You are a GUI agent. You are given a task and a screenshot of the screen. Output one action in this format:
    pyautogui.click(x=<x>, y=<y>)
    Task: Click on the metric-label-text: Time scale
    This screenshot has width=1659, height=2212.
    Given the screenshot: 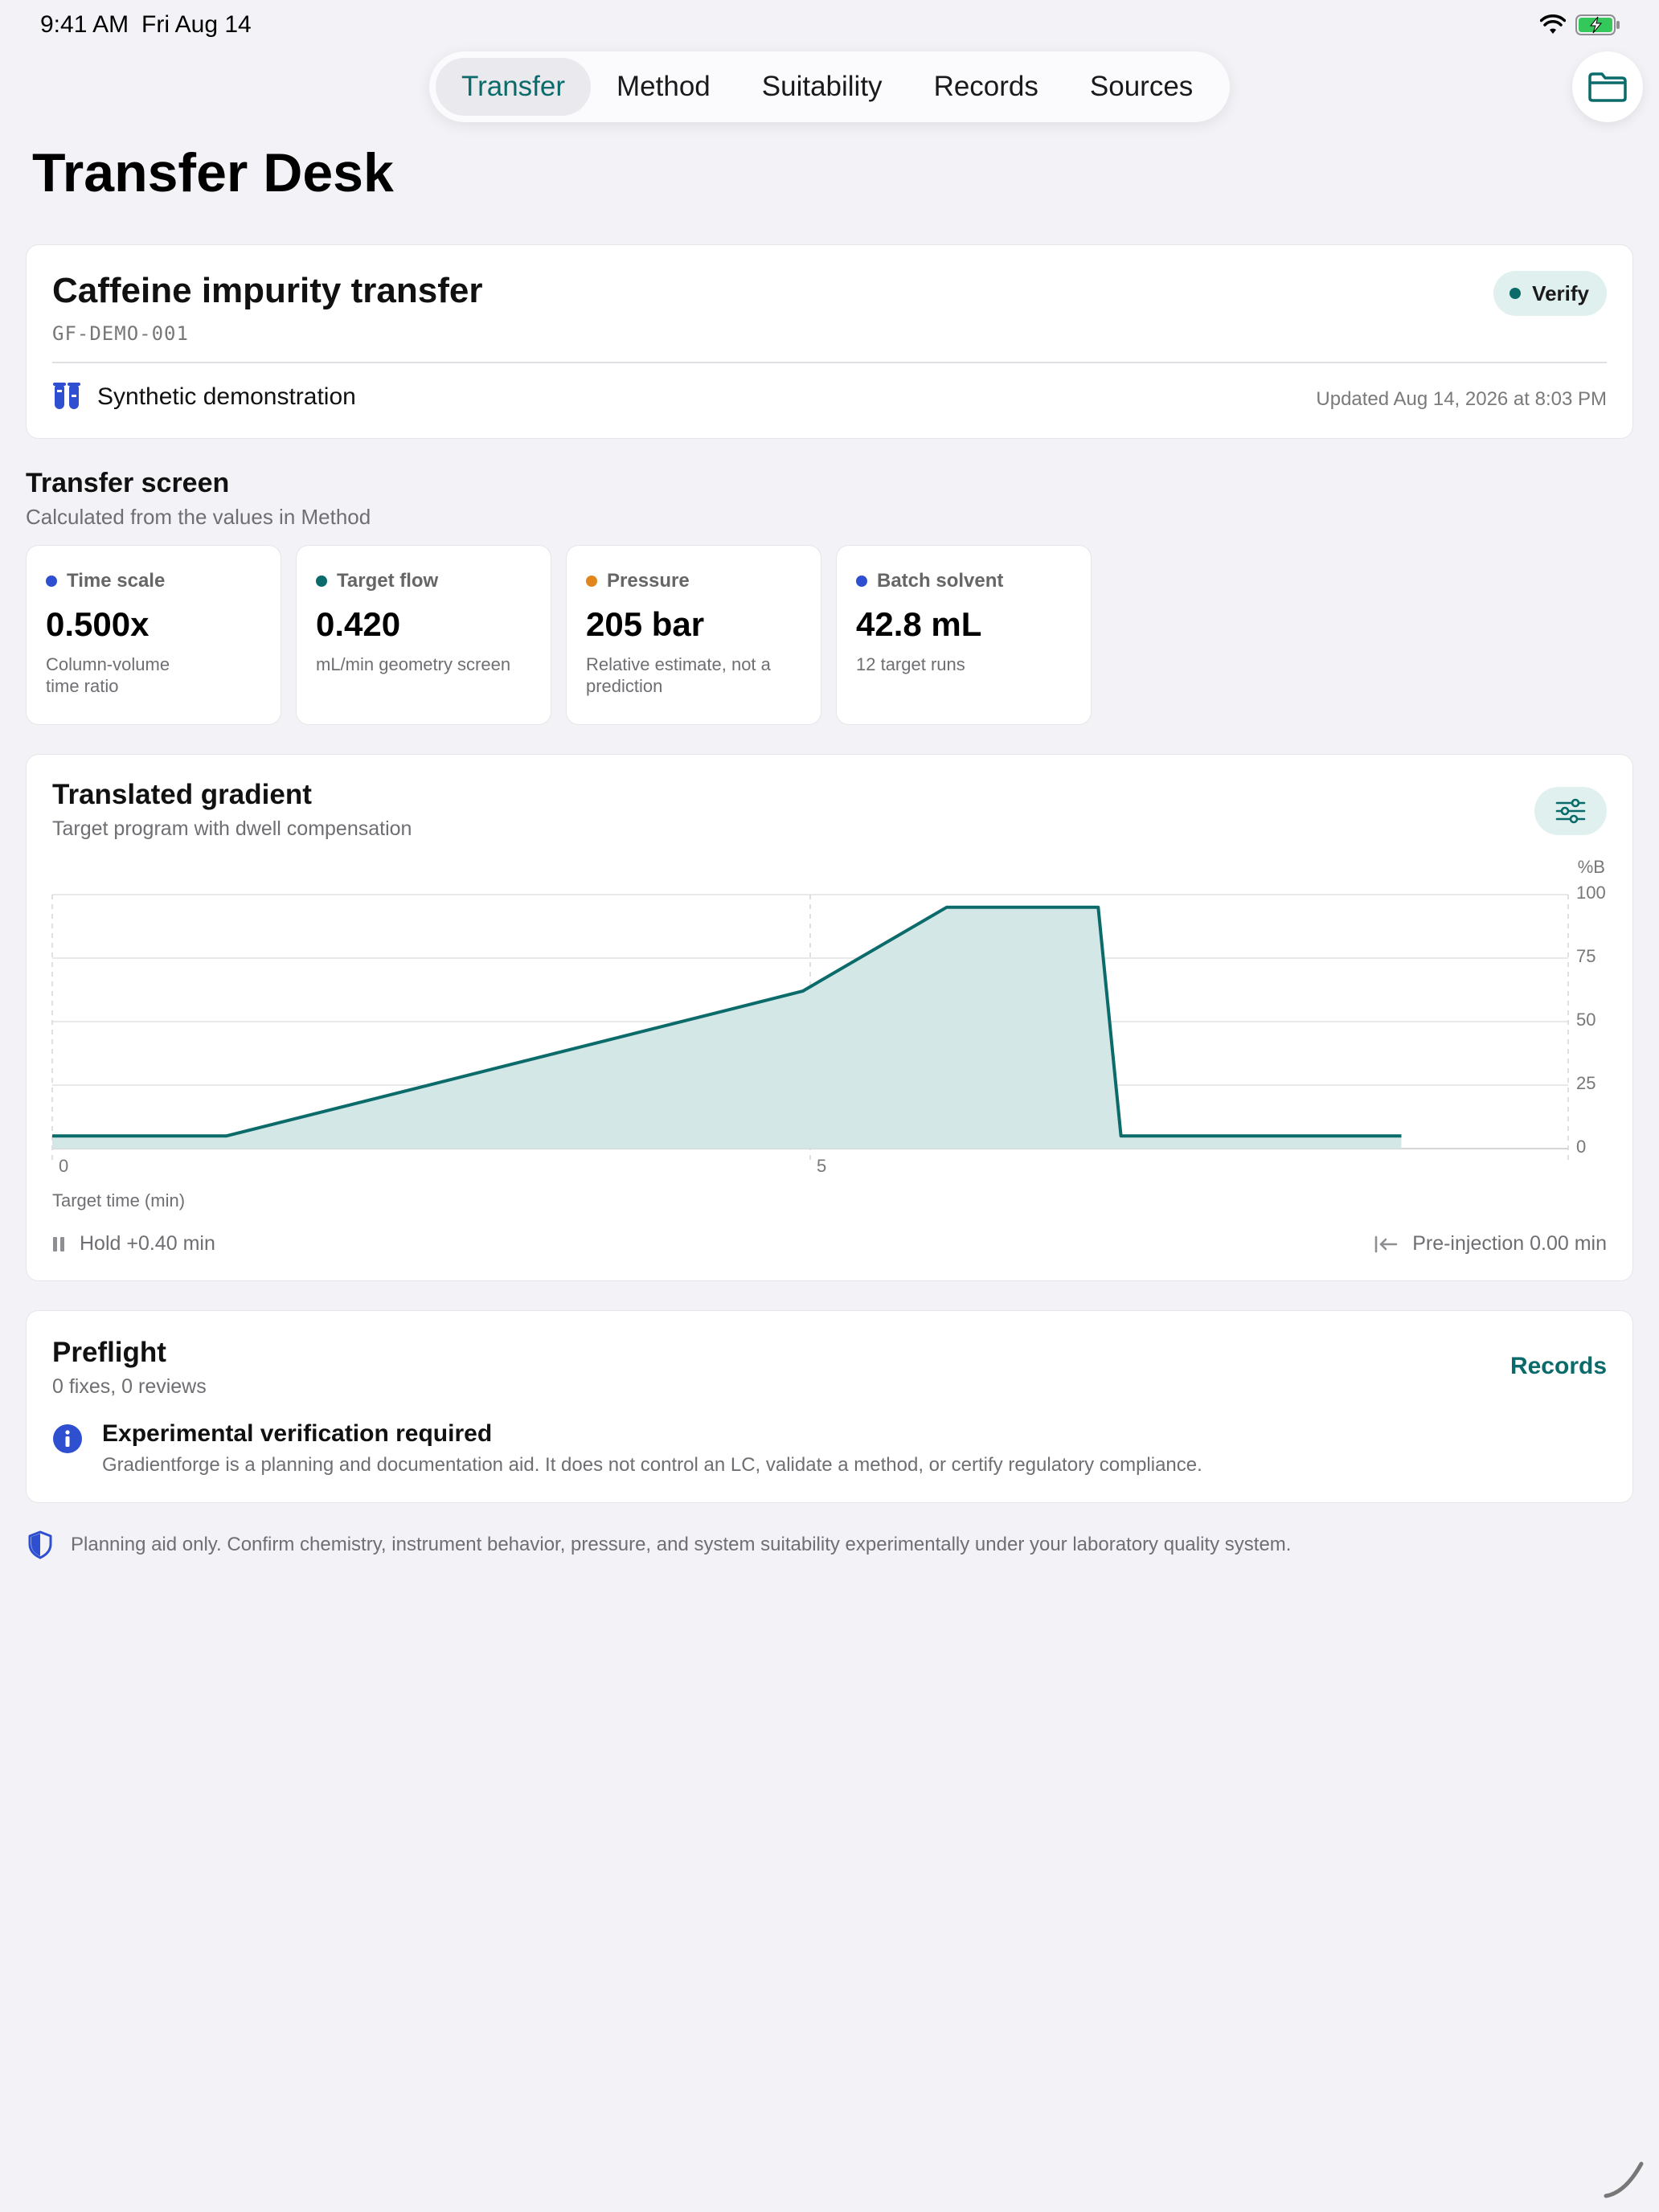 What is the action you would take?
    pyautogui.click(x=116, y=581)
    